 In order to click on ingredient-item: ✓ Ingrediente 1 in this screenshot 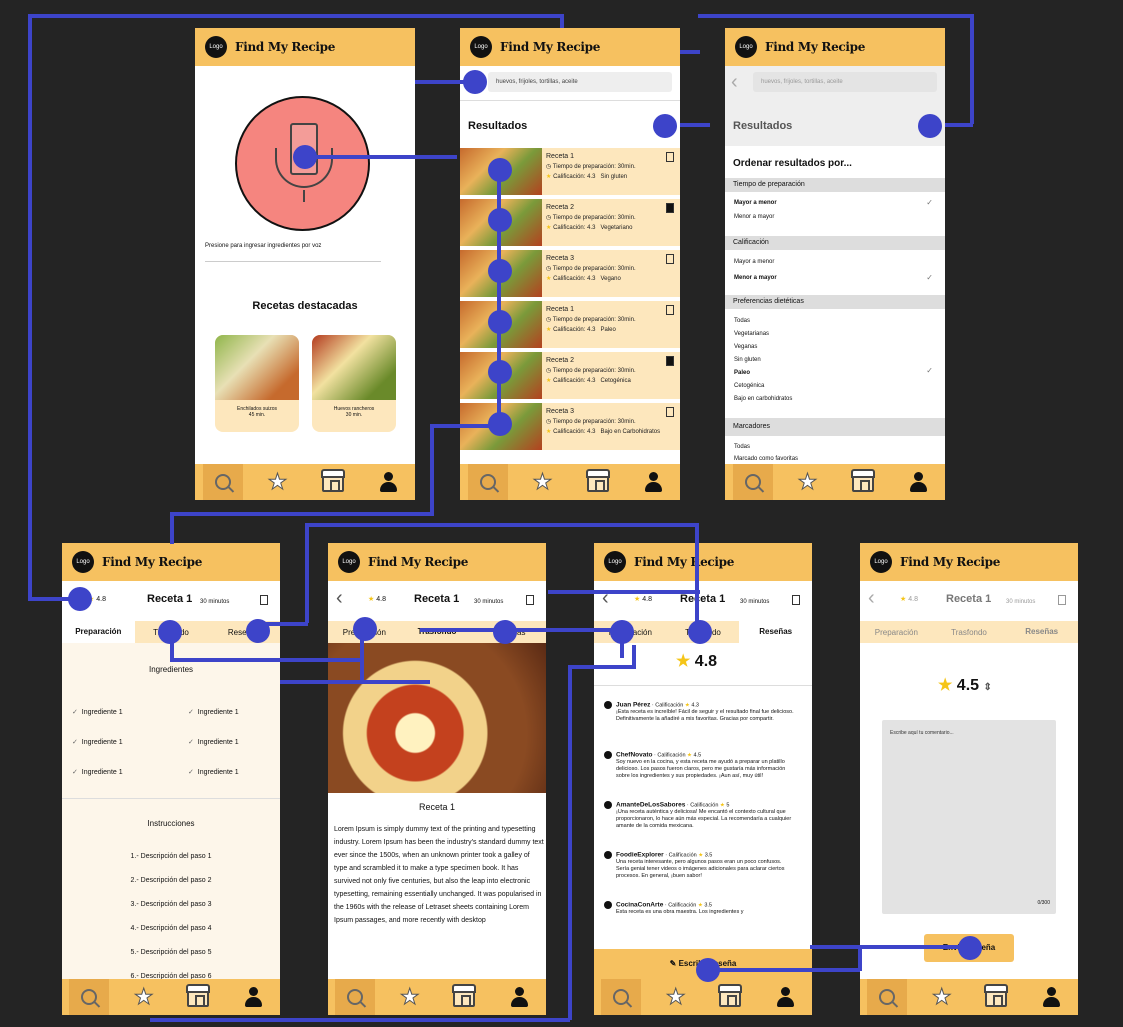, I will do `click(97, 742)`.